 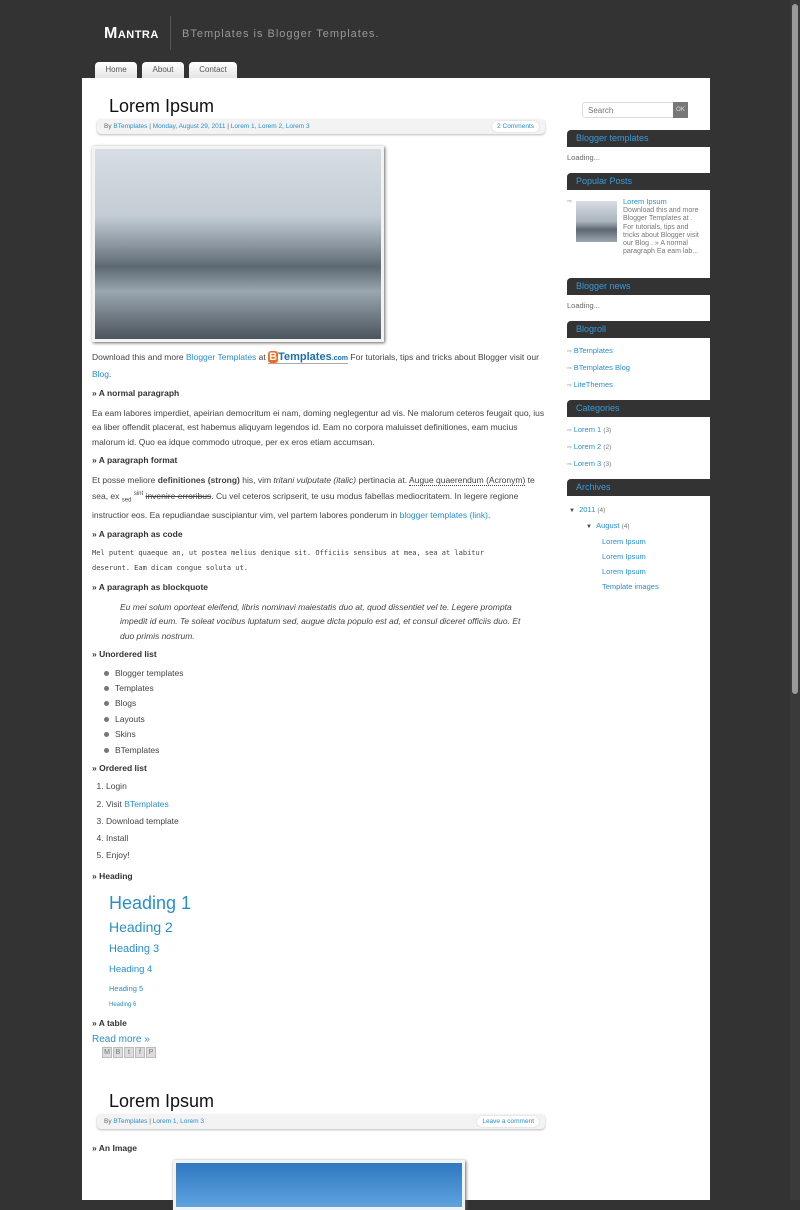 What do you see at coordinates (189, 126) in the screenshot?
I see `date-link: Monday, August 29, 2011` at bounding box center [189, 126].